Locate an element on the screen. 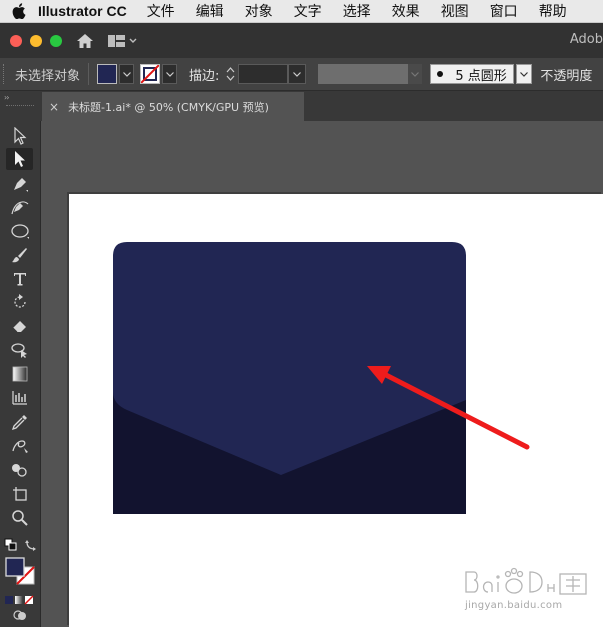 This screenshot has height=627, width=603. baidu-logo-icon is located at coordinates (526, 581).